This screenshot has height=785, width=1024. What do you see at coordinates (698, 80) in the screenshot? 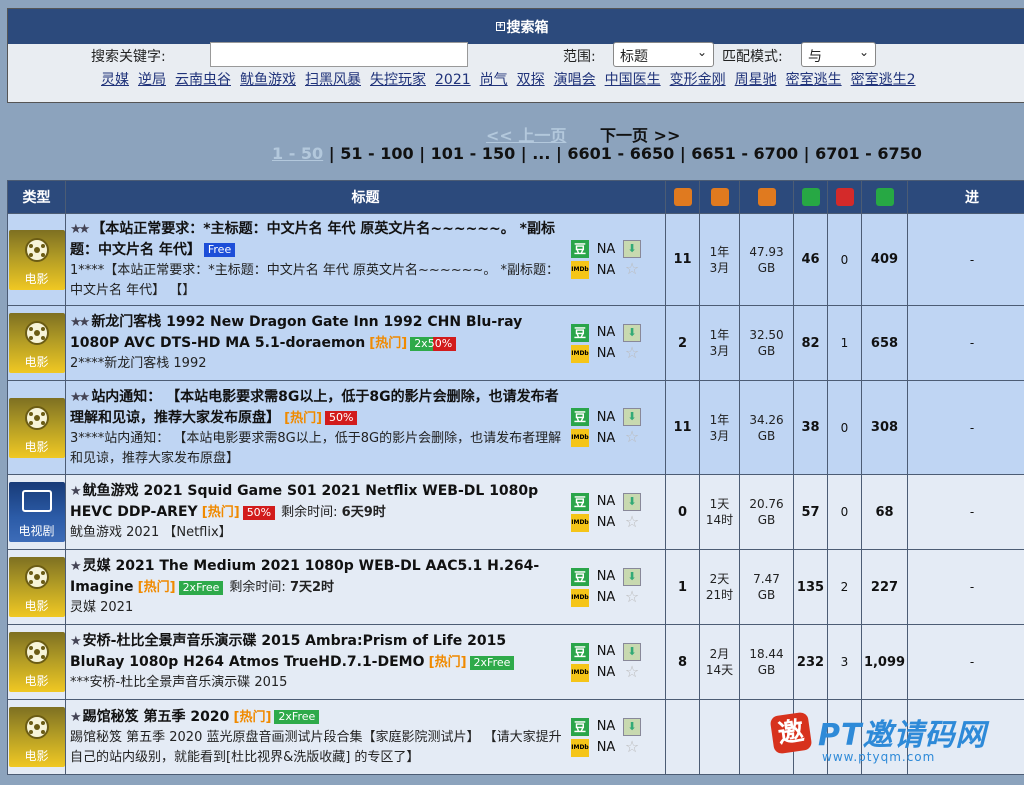
I see `quick-link: 变形金刚` at bounding box center [698, 80].